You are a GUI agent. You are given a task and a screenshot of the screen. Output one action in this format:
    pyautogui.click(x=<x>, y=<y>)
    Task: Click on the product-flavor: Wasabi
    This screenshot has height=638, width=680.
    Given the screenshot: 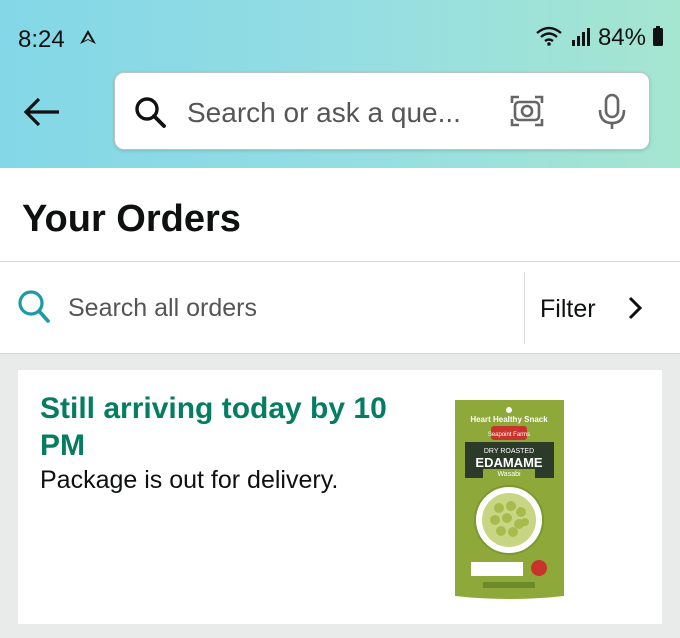 What is the action you would take?
    pyautogui.click(x=509, y=474)
    